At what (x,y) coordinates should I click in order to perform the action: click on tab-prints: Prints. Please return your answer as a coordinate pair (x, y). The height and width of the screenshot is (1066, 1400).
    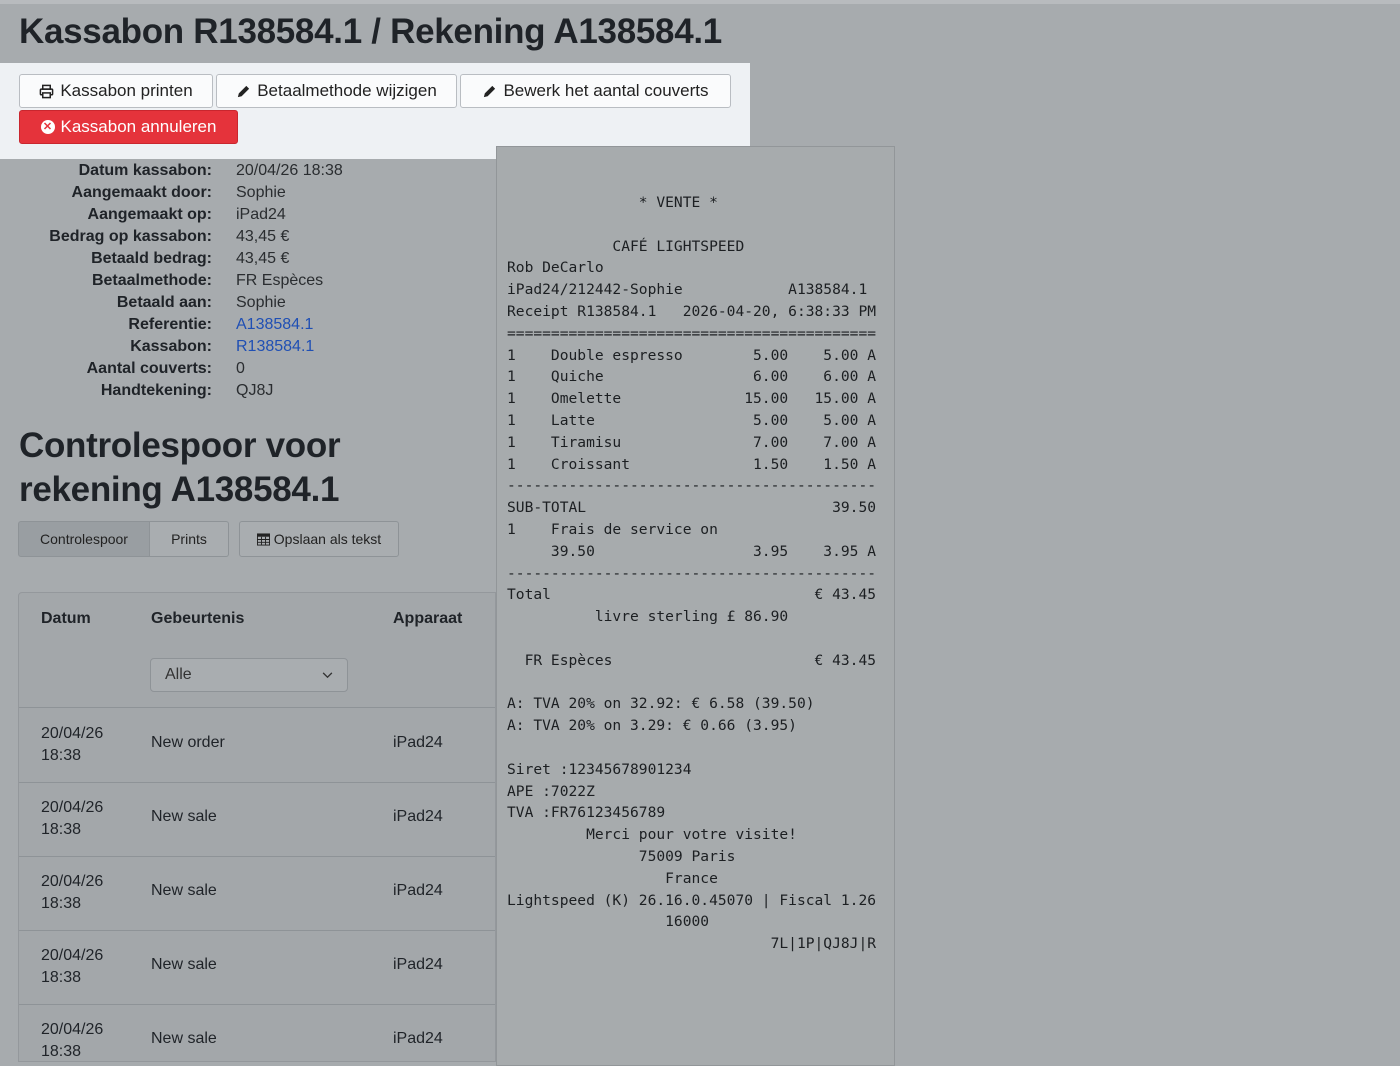
    Looking at the image, I should click on (189, 539).